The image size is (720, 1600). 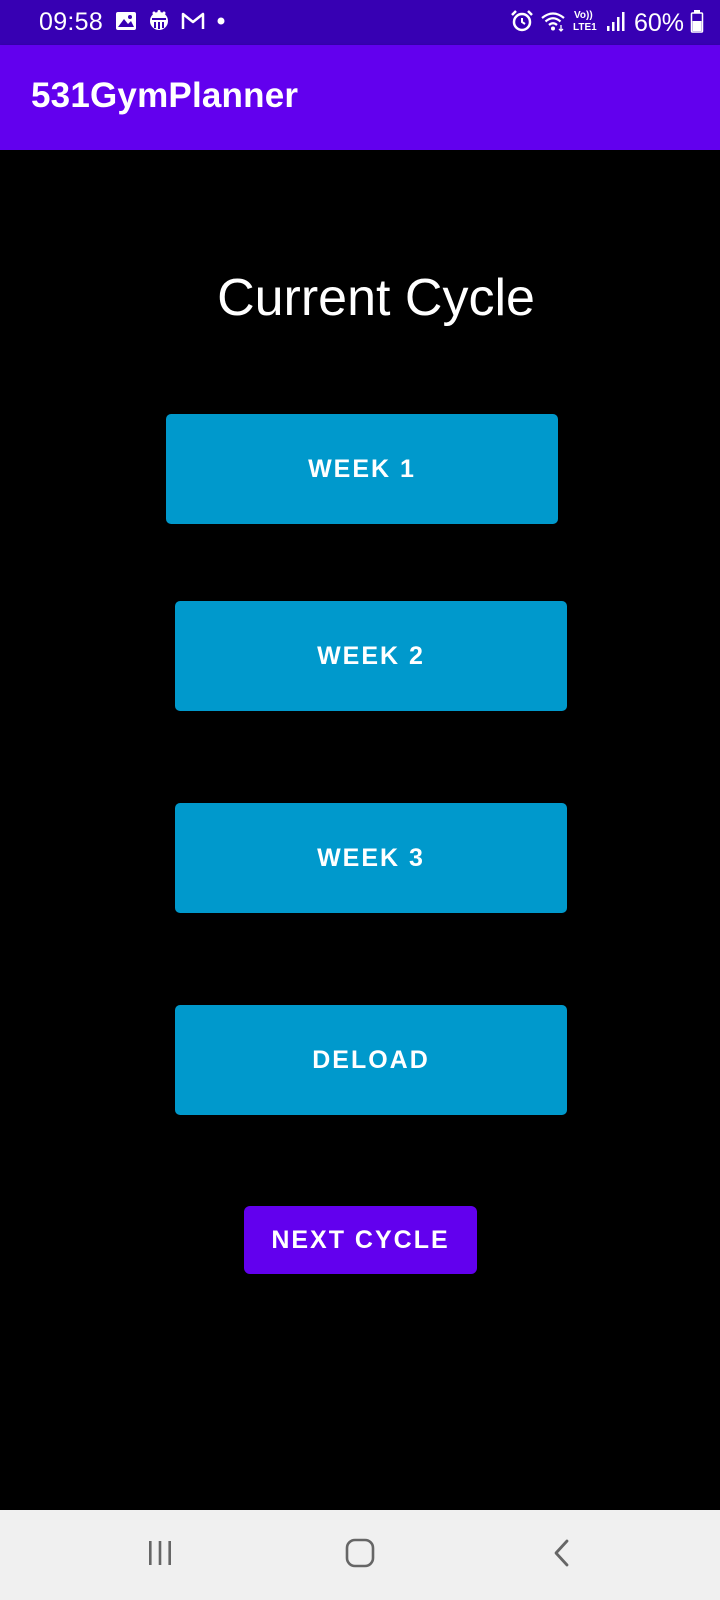 I want to click on back-icon, so click(x=562, y=1555).